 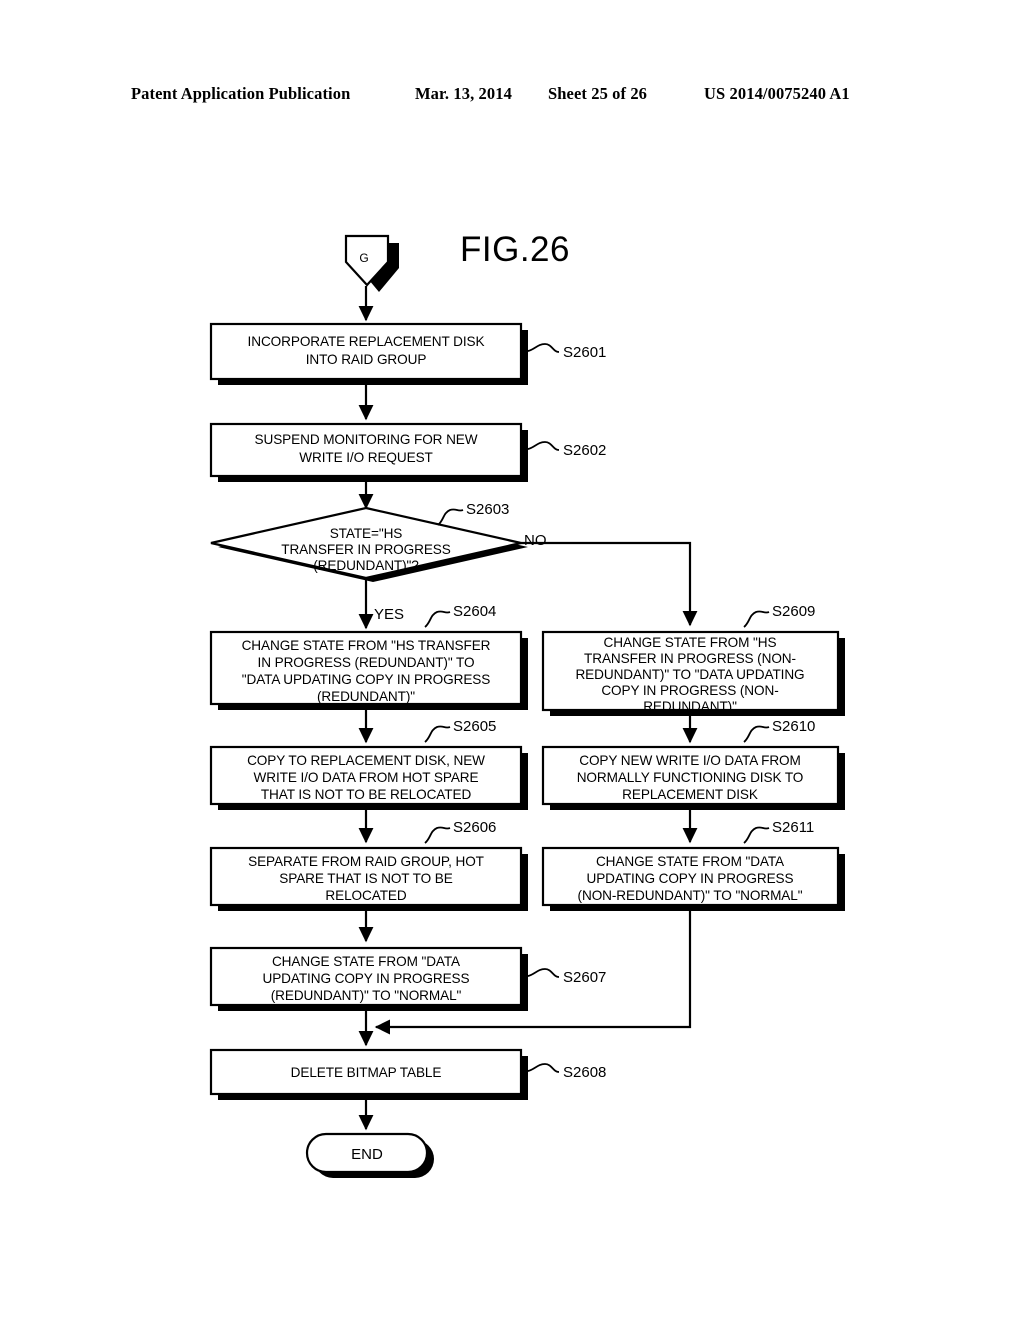 I want to click on connector-g-label: G, so click(x=363, y=258).